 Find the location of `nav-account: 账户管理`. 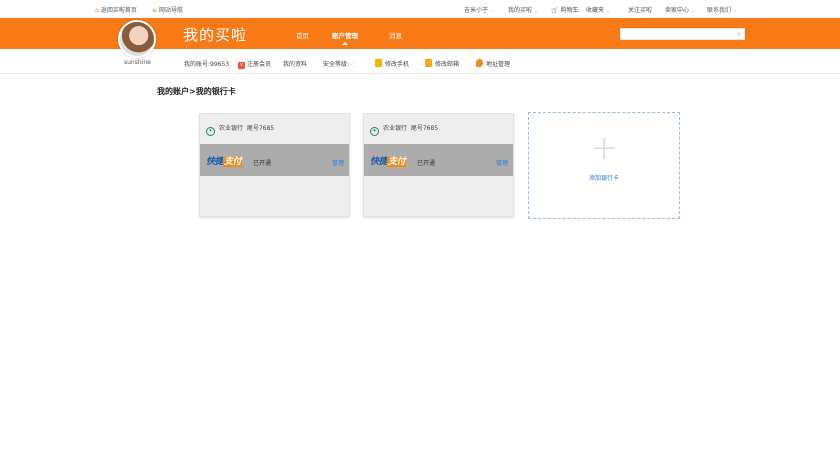

nav-account: 账户管理 is located at coordinates (345, 37).